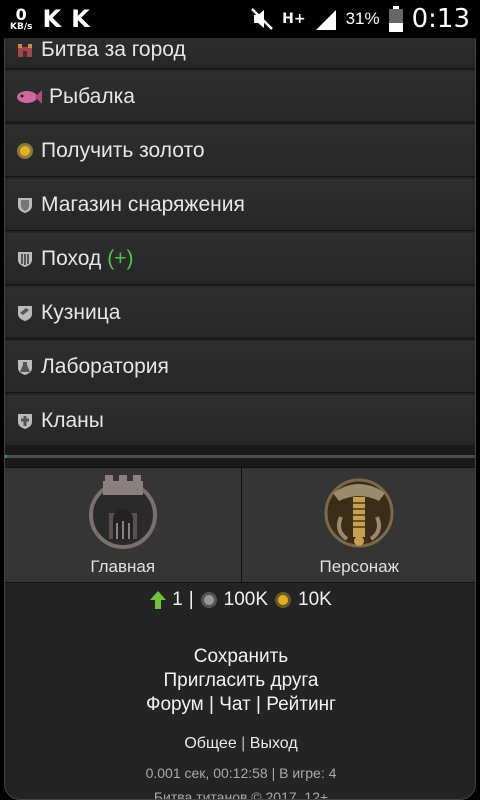  I want to click on character-tile: Персонаж, so click(358, 525).